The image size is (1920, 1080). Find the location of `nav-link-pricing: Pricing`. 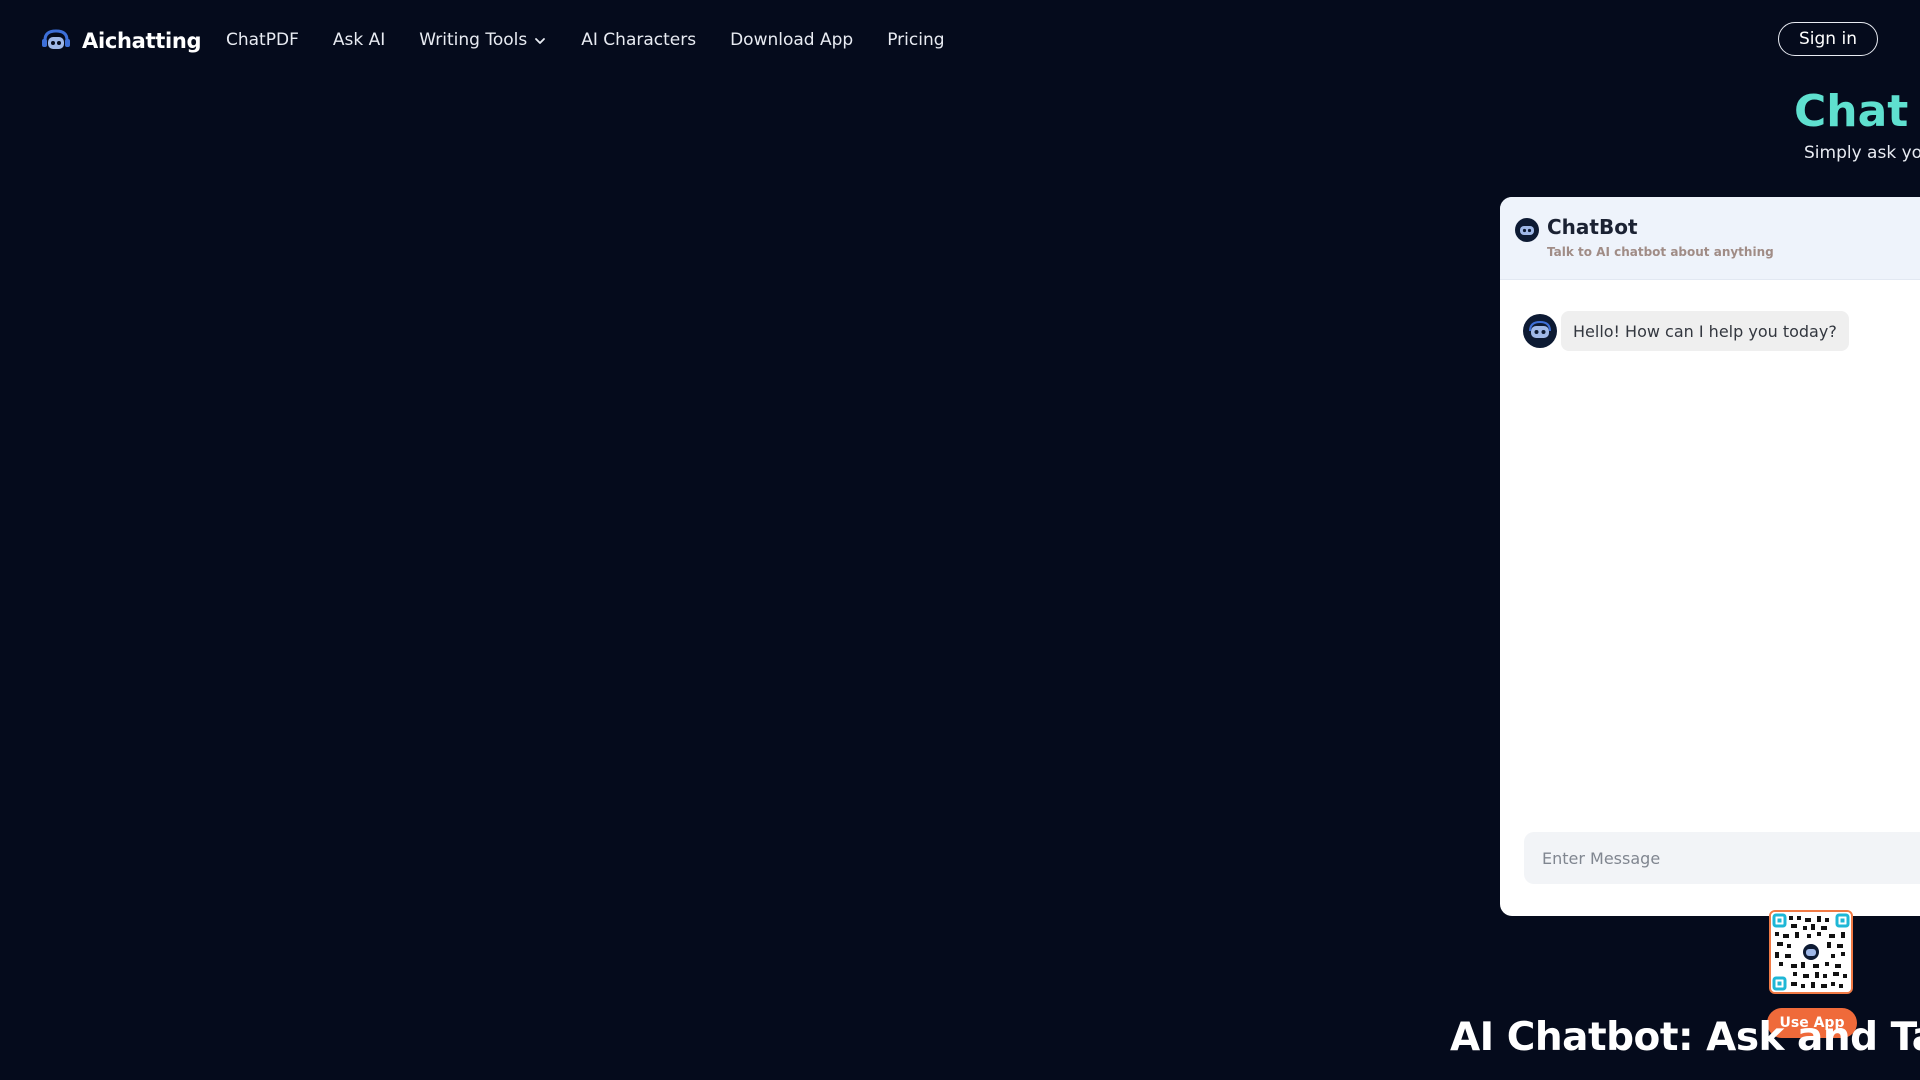

nav-link-pricing: Pricing is located at coordinates (915, 40).